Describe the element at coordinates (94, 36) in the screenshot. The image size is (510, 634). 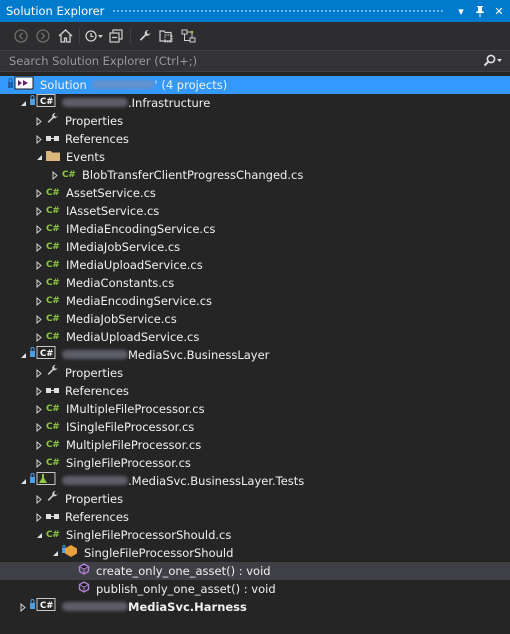
I see `pending-changes-filter-button` at that location.